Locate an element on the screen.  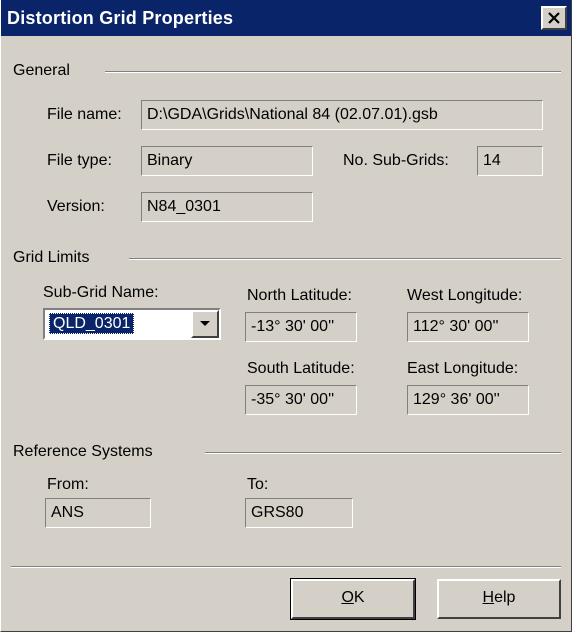
to-field: GRS80 is located at coordinates (299, 513).